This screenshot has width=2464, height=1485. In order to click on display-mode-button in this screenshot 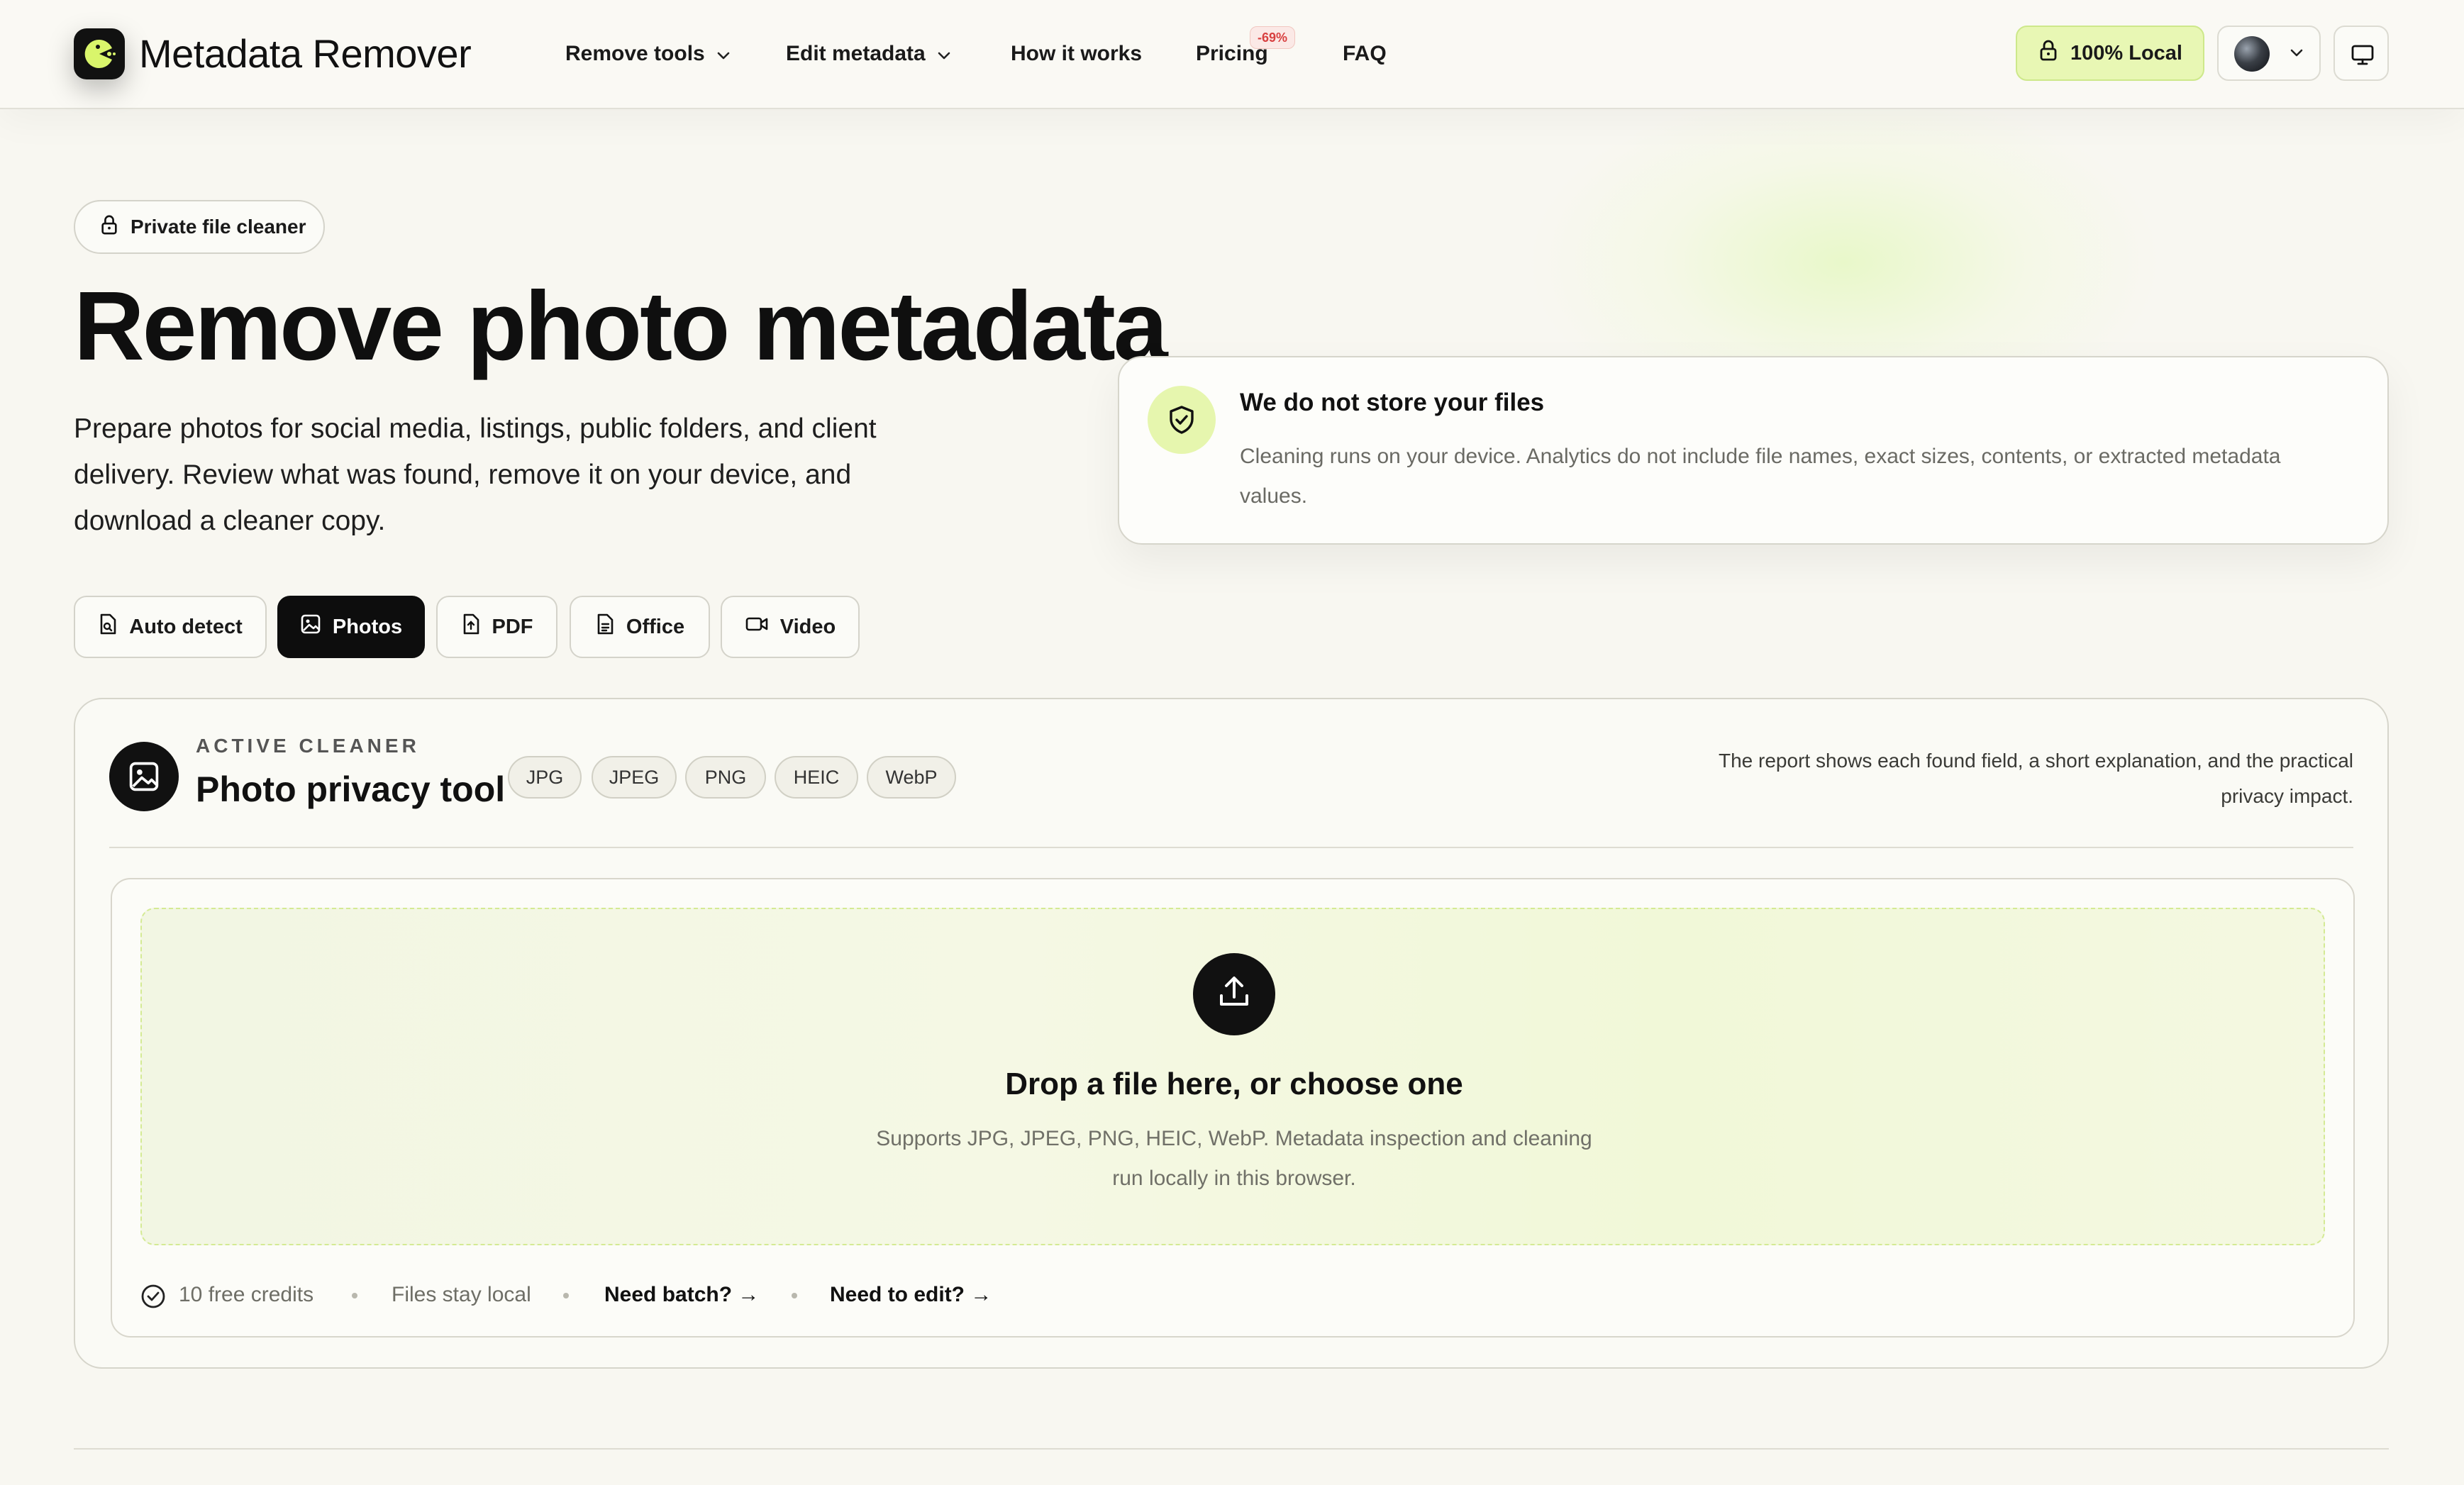, I will do `click(2361, 53)`.